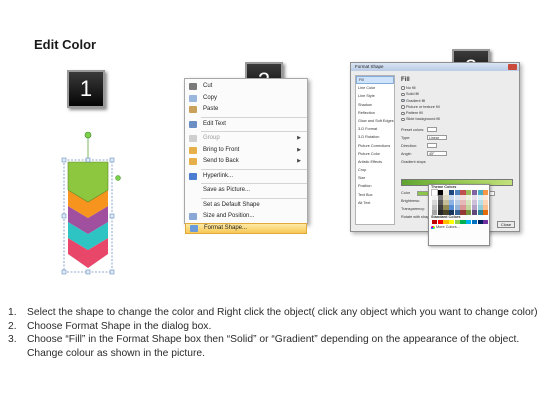 This screenshot has width=560, height=420. What do you see at coordinates (246, 99) in the screenshot?
I see `menu-item-copy: Copy` at bounding box center [246, 99].